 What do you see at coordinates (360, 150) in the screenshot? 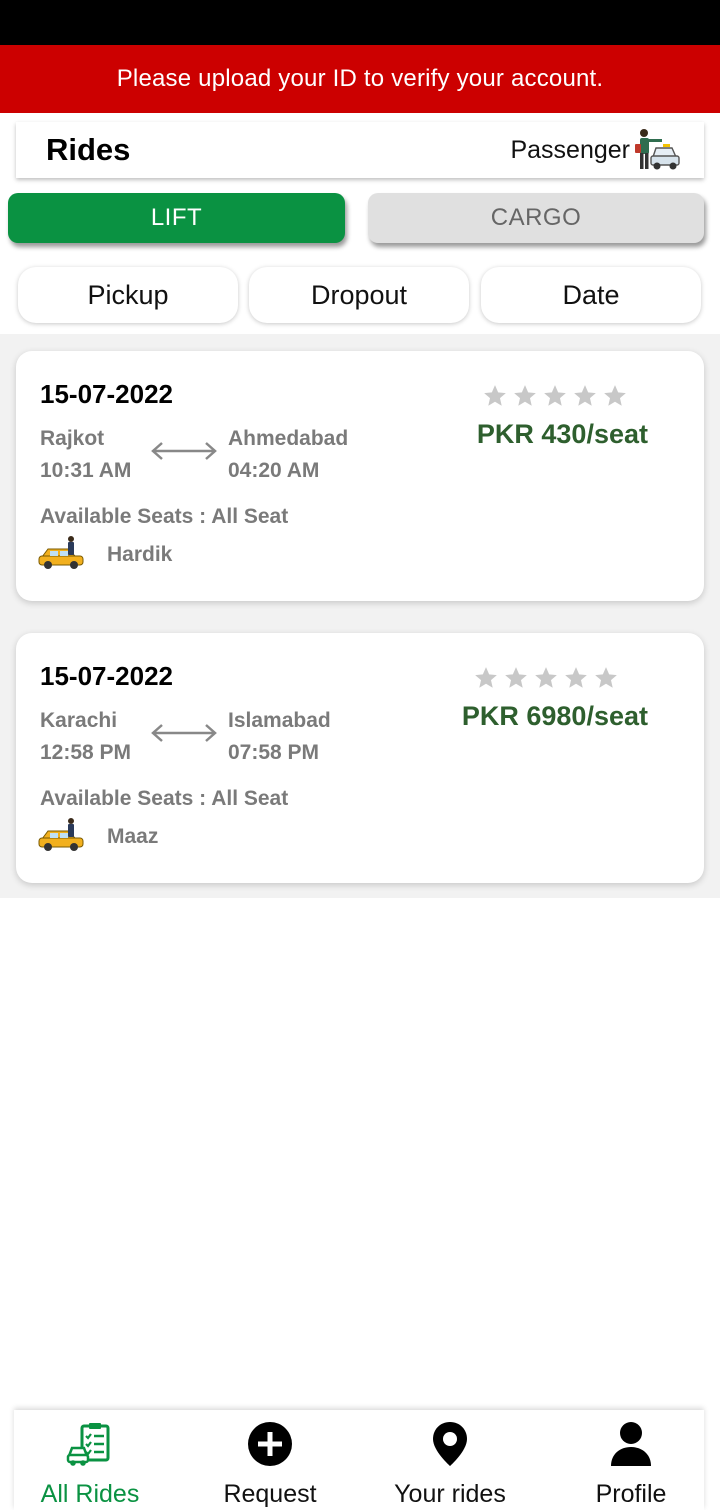
I see `rides-header: Rides Passenger` at bounding box center [360, 150].